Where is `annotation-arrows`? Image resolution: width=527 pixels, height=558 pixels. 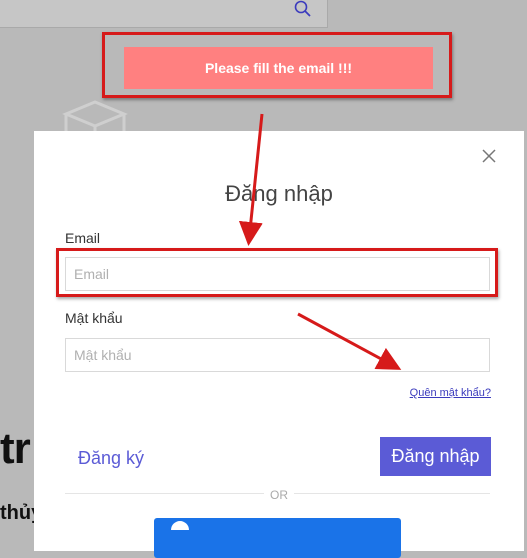 annotation-arrows is located at coordinates (320, 241).